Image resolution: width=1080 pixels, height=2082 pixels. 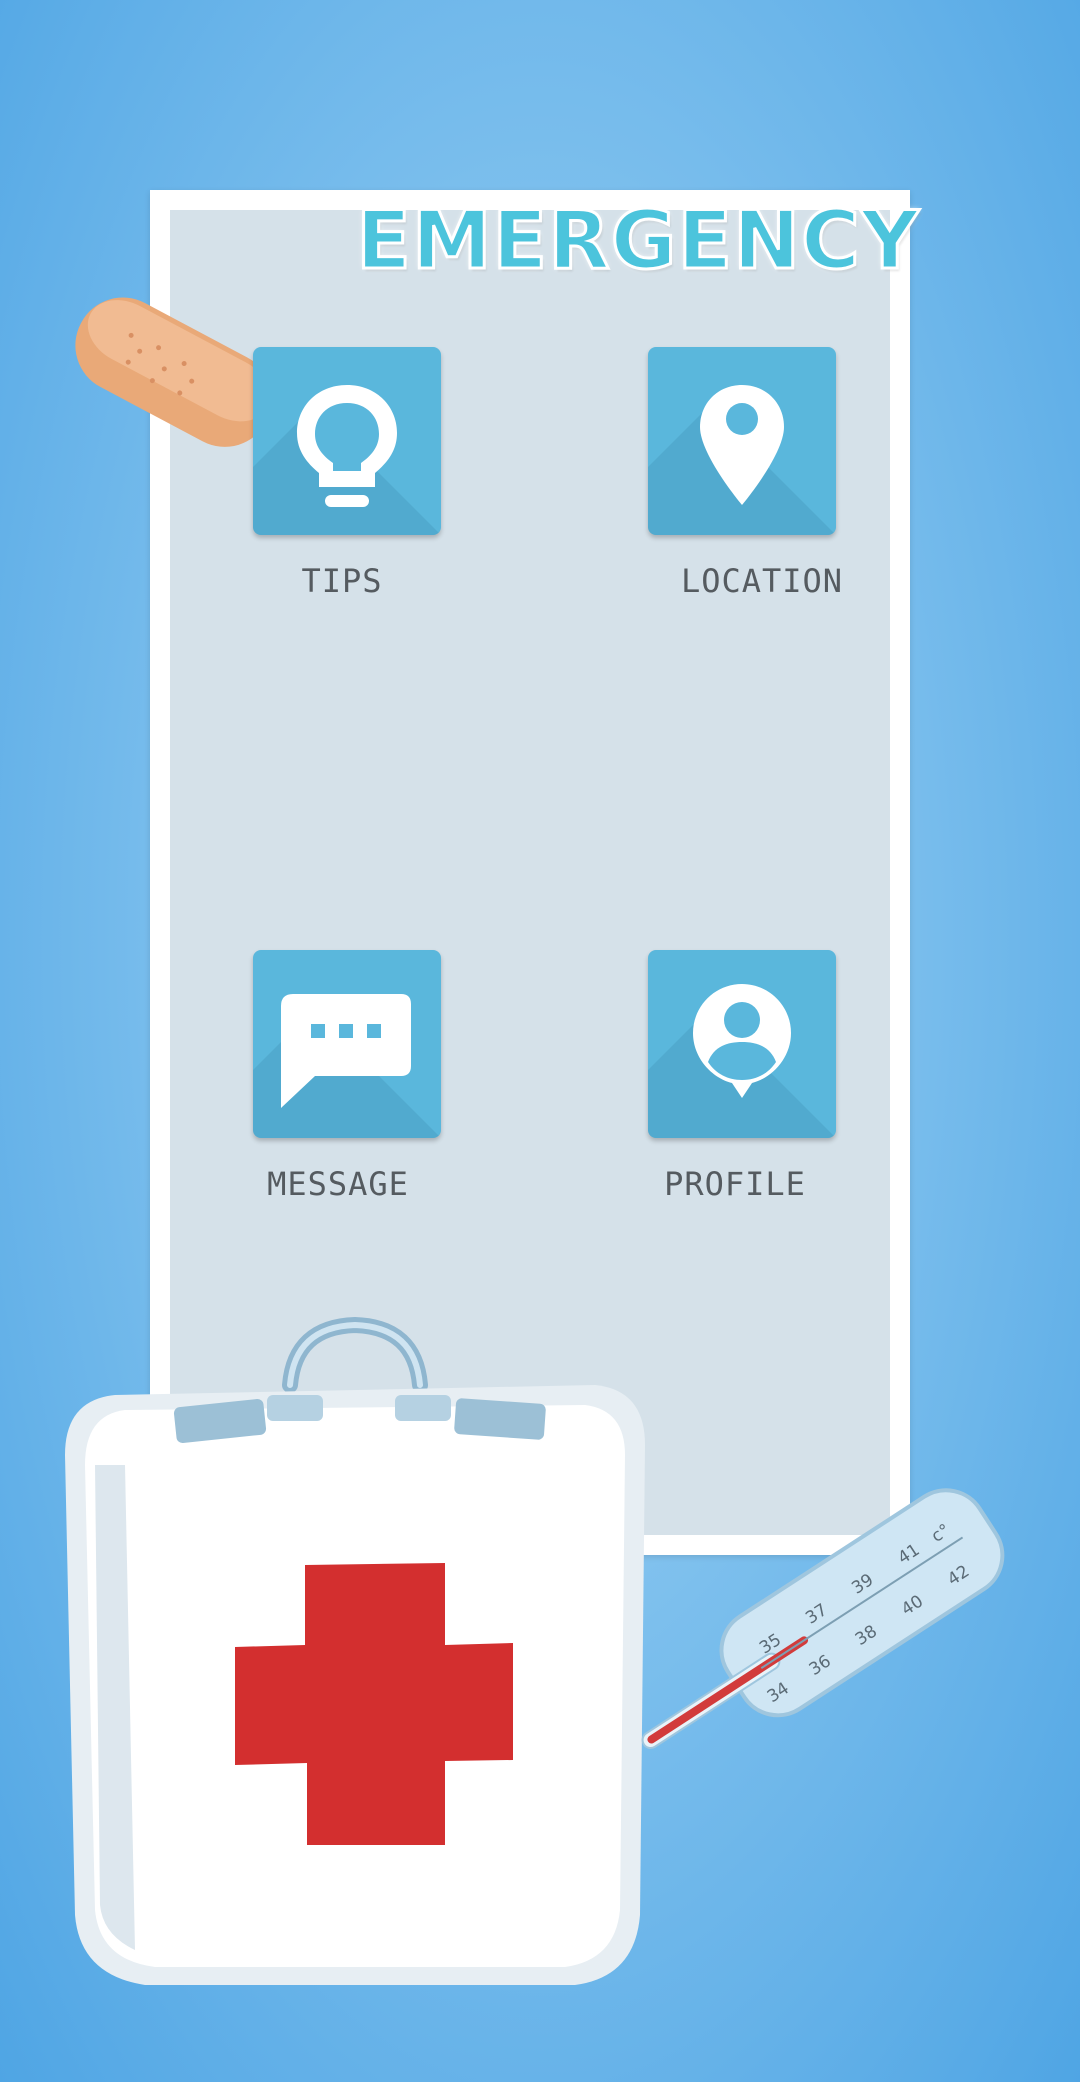 What do you see at coordinates (342, 581) in the screenshot?
I see `tips-label: TIPS` at bounding box center [342, 581].